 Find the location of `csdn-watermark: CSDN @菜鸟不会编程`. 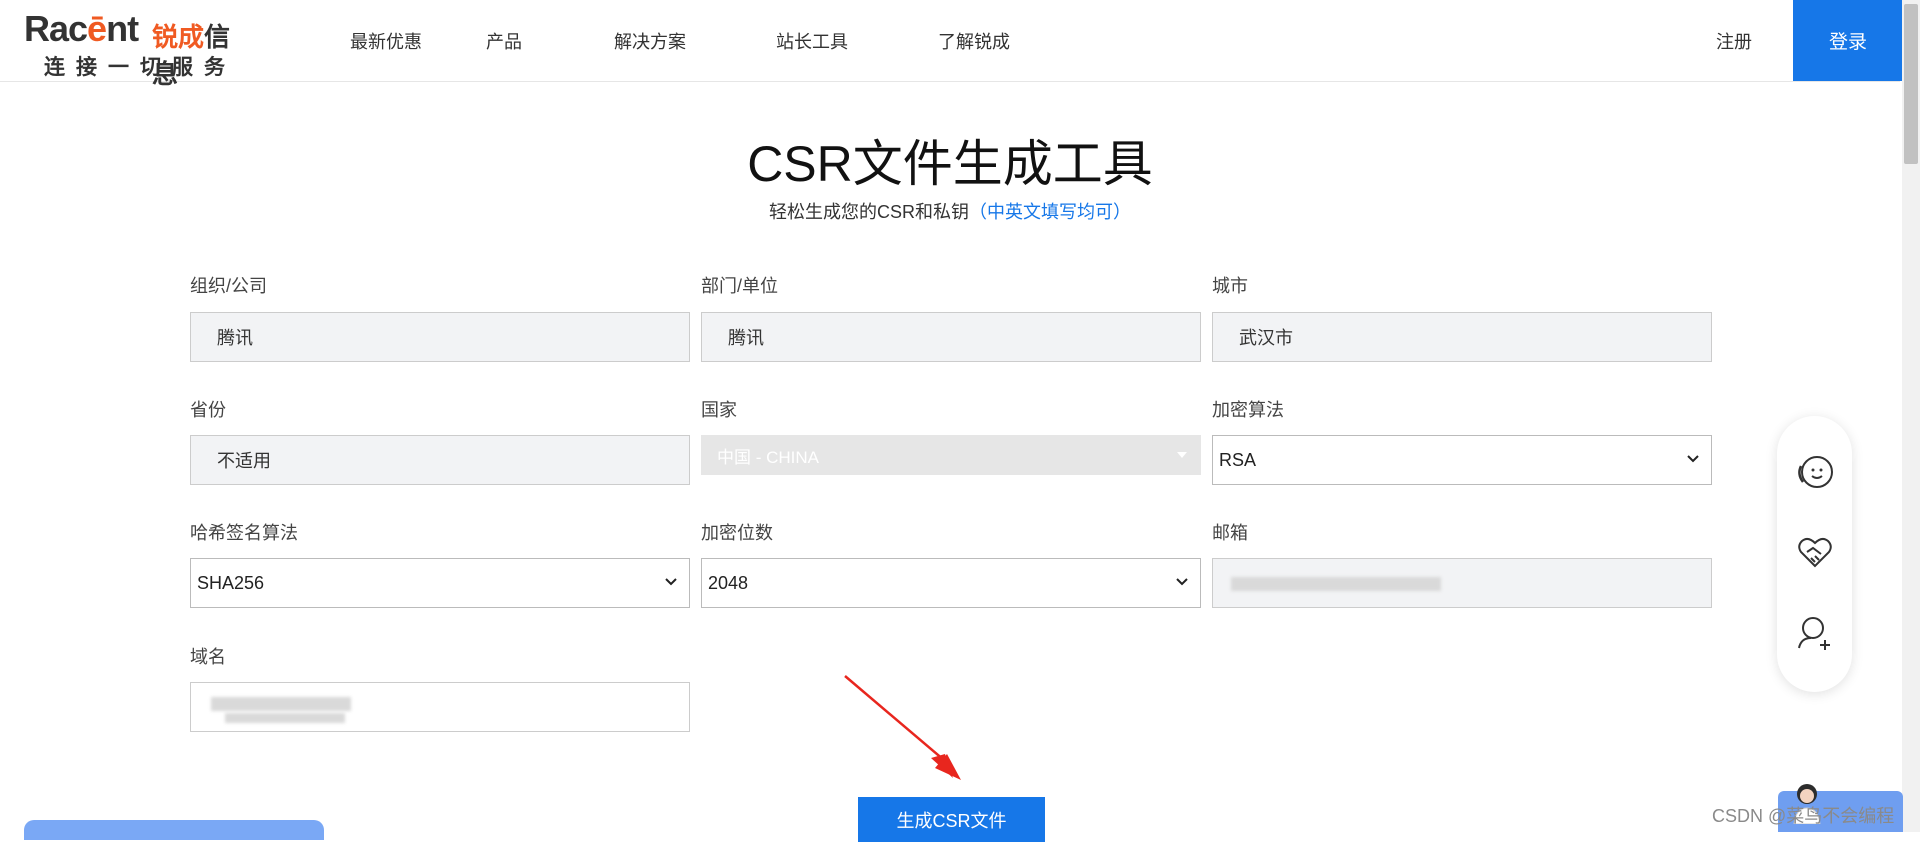

csdn-watermark: CSDN @菜鸟不会编程 is located at coordinates (1803, 816).